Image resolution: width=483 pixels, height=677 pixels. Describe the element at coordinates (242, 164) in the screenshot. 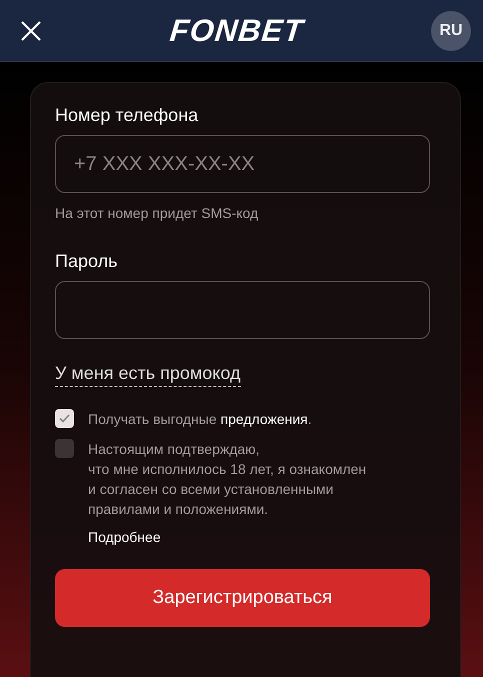

I see `phone-field: +7 XXX XXX-XX-XX` at that location.